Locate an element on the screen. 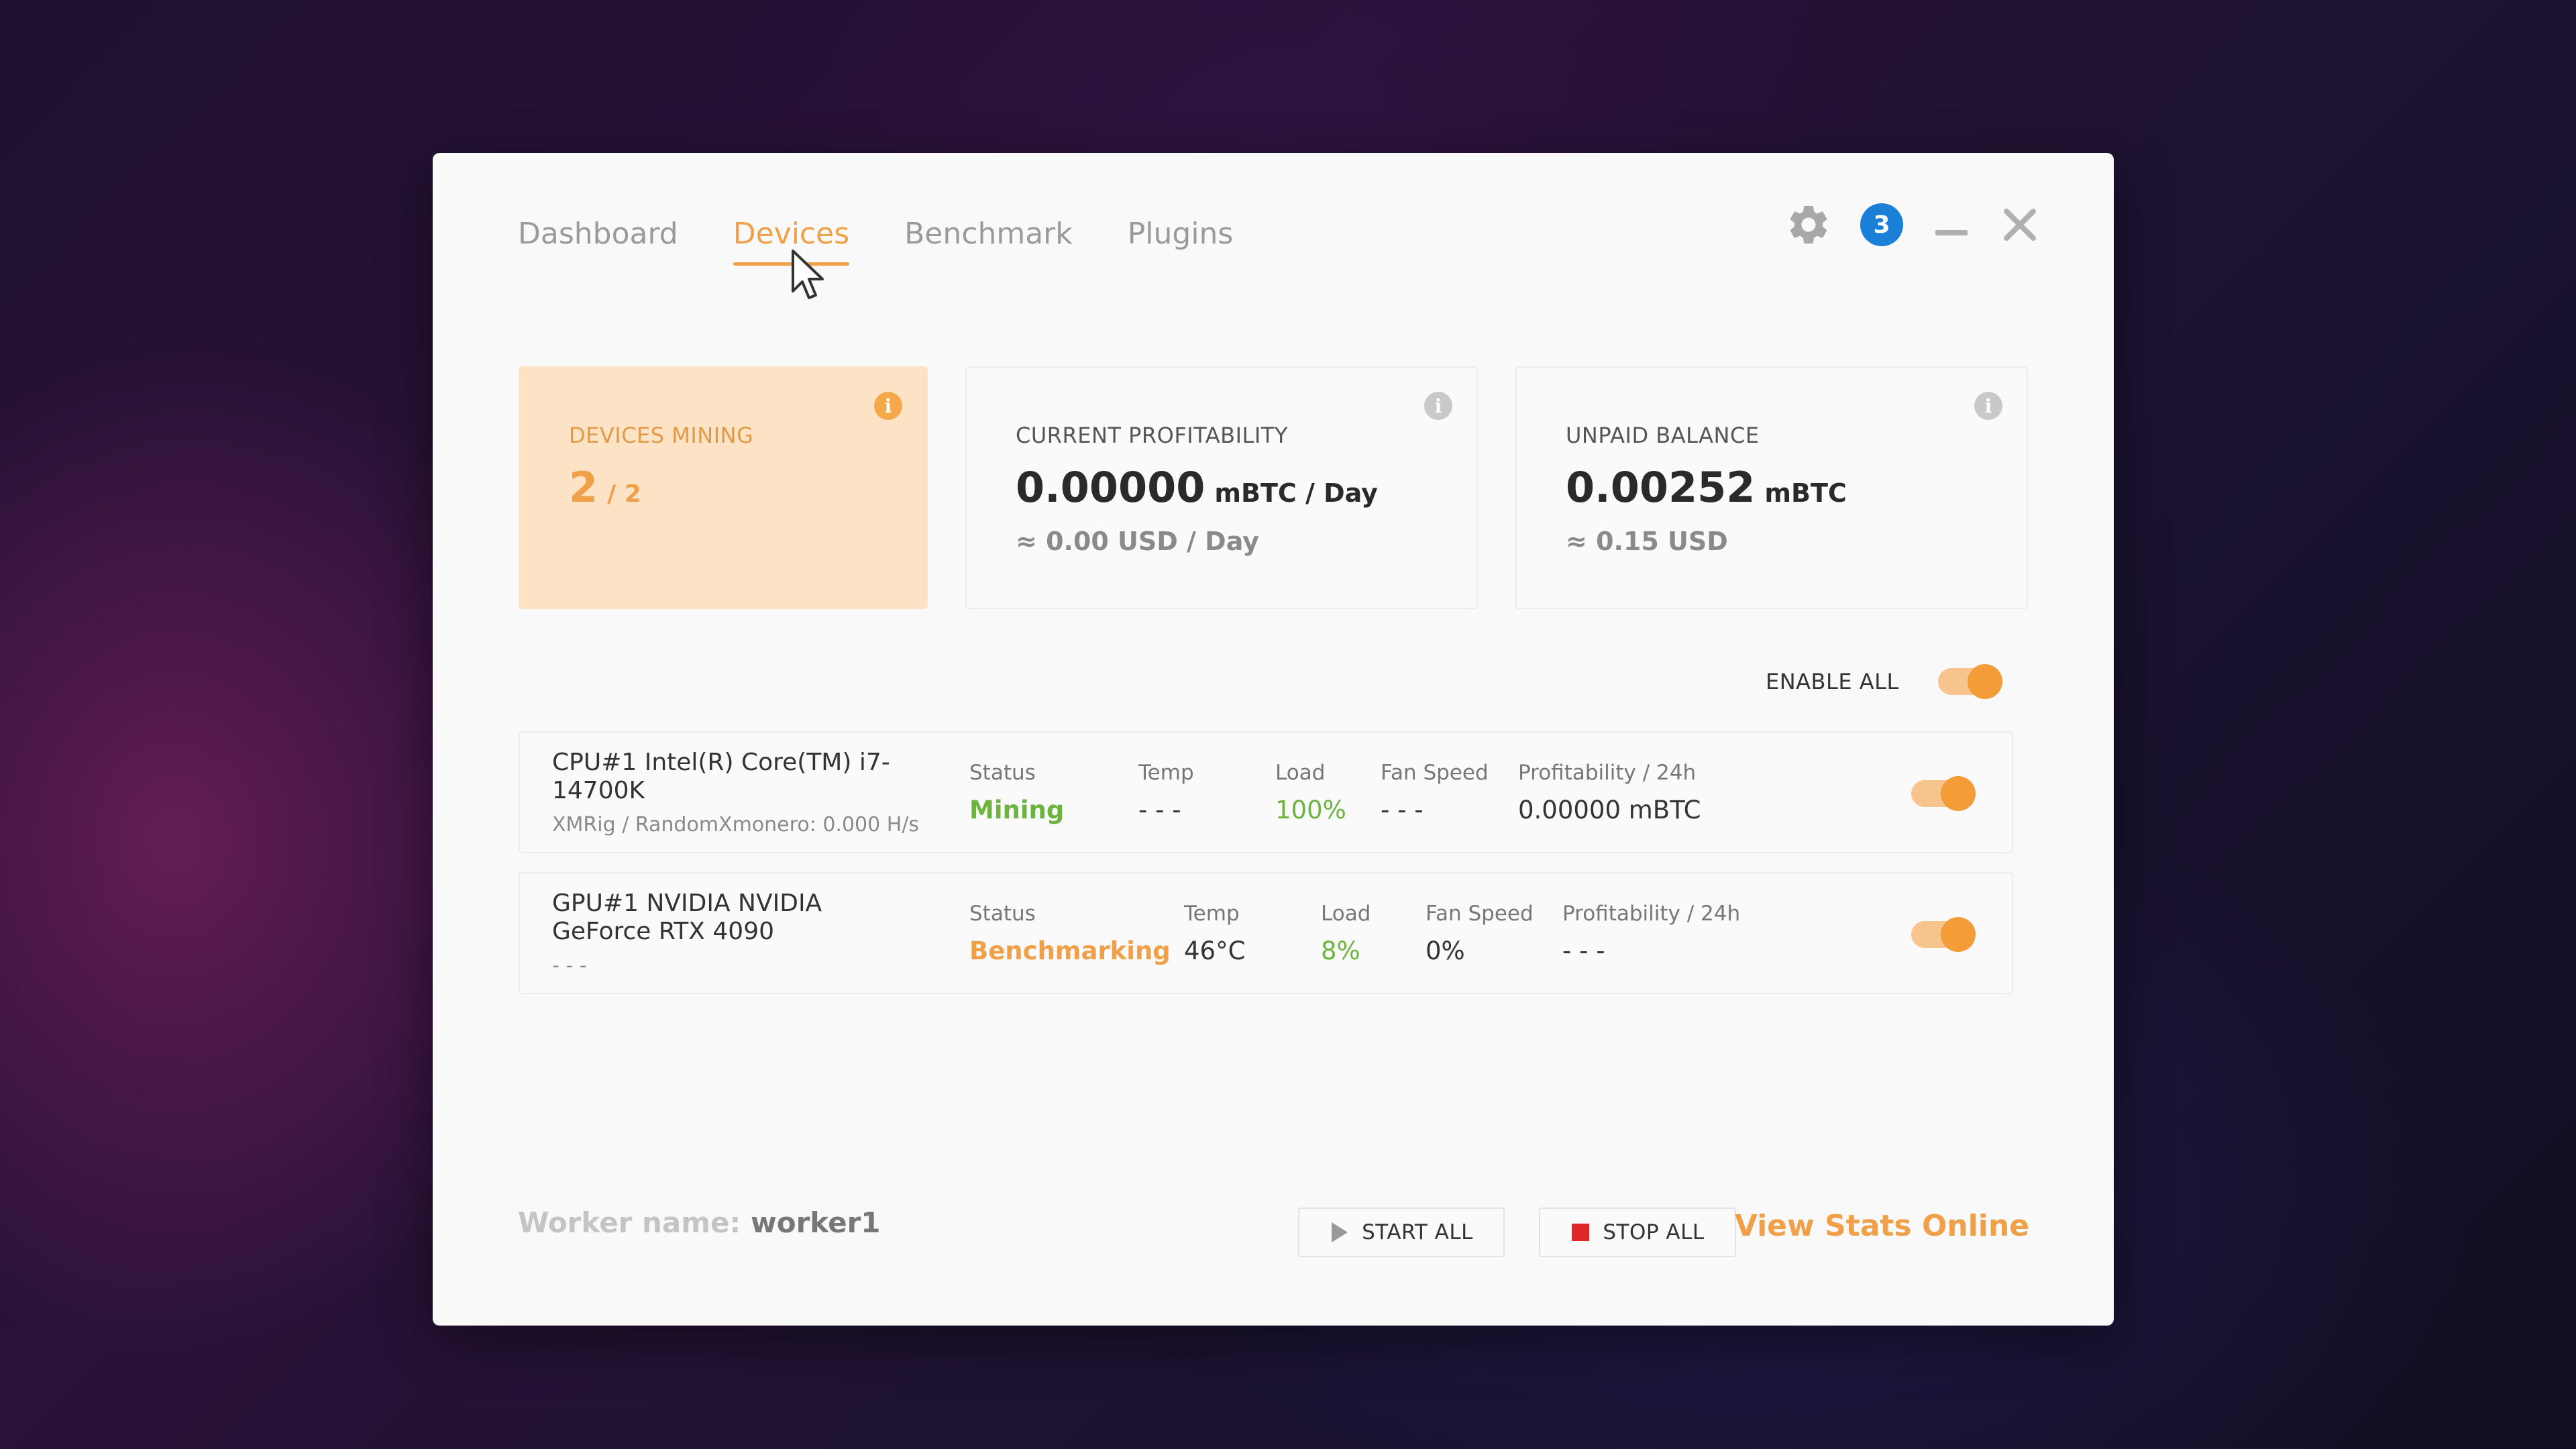  main-tabs: Dashboard Devices Benchmark Plugins is located at coordinates (875, 241).